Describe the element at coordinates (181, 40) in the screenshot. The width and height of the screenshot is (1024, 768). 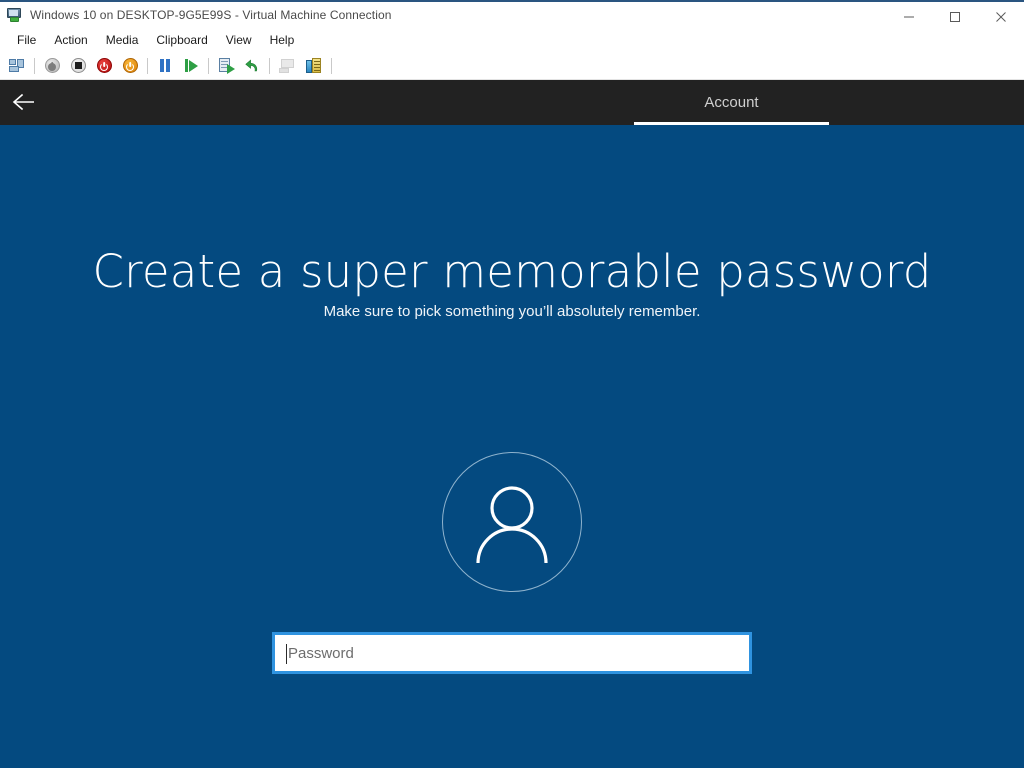
I see `menu-item-clipboard: Clipboard` at that location.